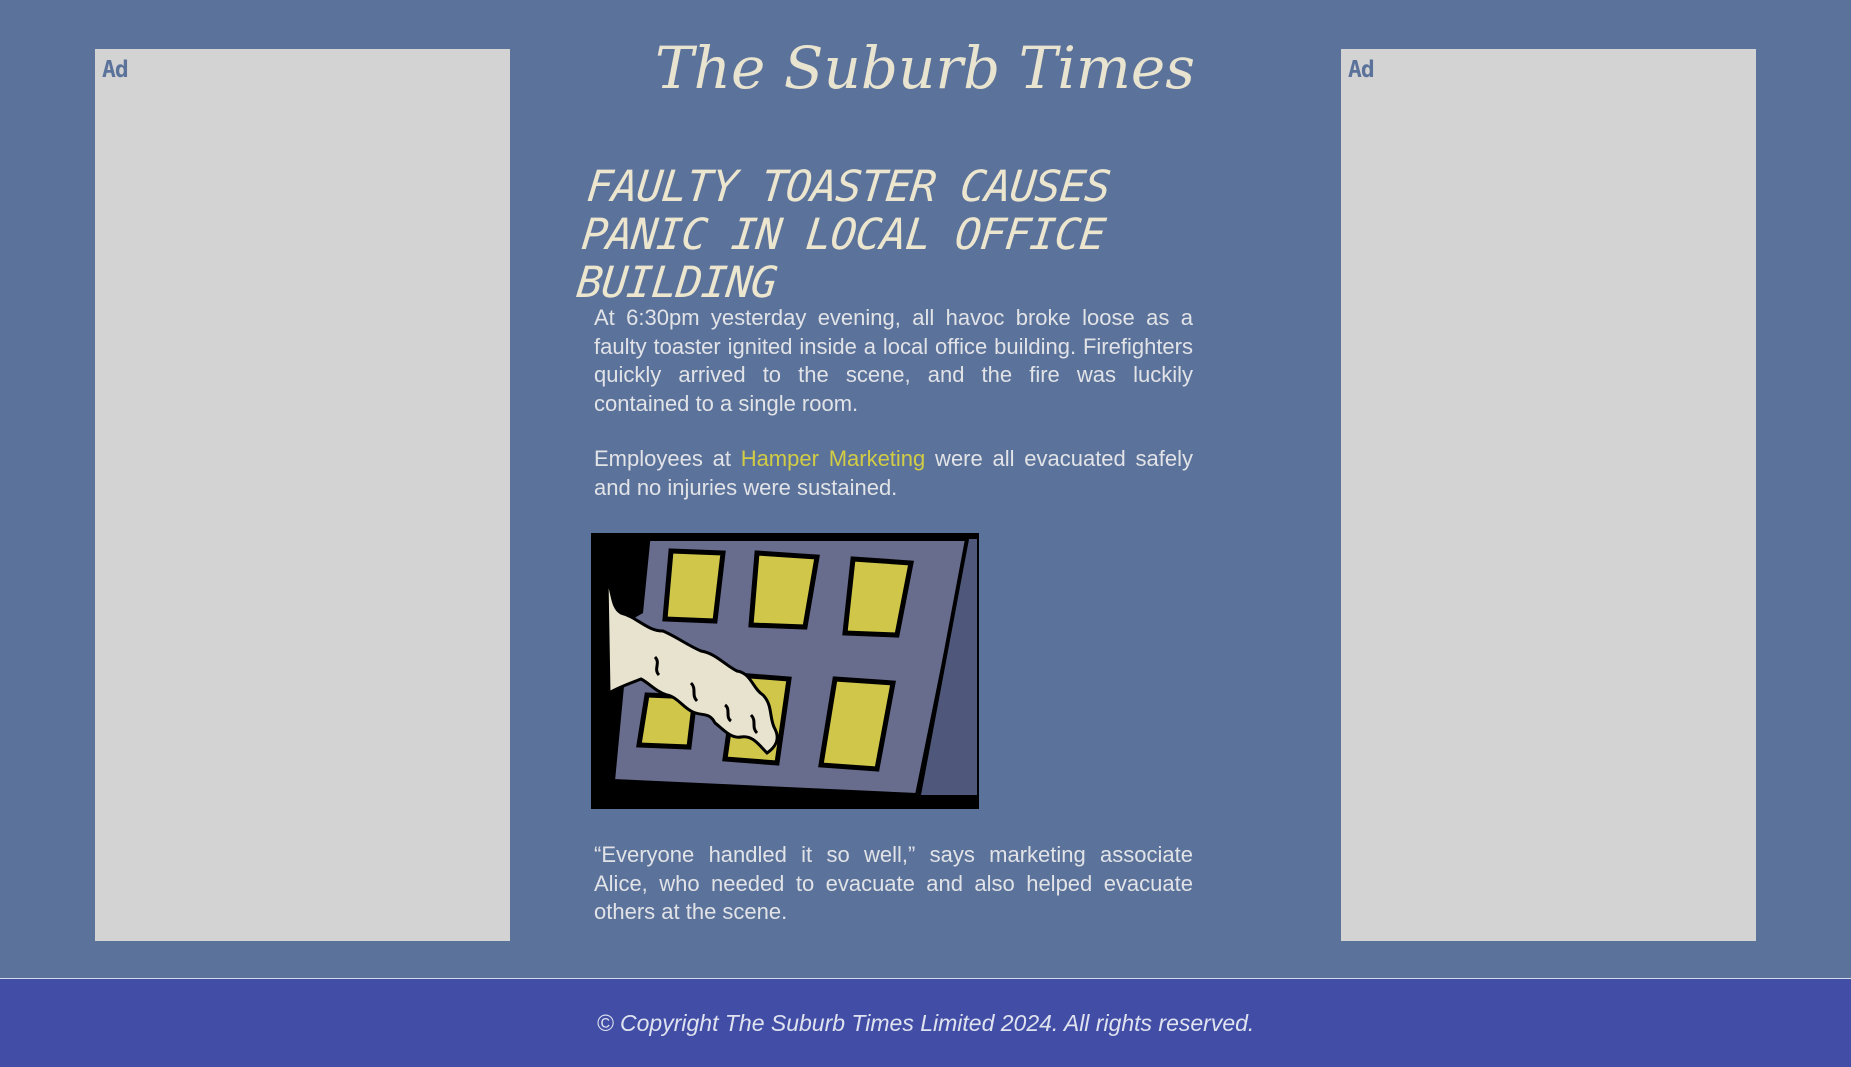 The image size is (1851, 1067). Describe the element at coordinates (841, 259) in the screenshot. I see `headline-line-2: PANIC IN LOCAL OFFICE BUILDING` at that location.